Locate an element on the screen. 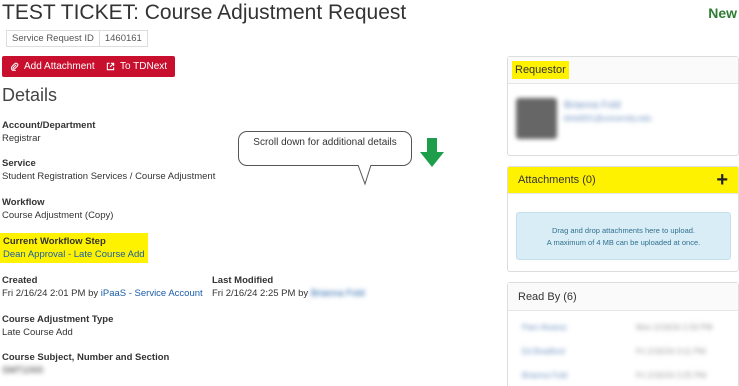 The height and width of the screenshot is (386, 739). created-label: Created is located at coordinates (20, 280).